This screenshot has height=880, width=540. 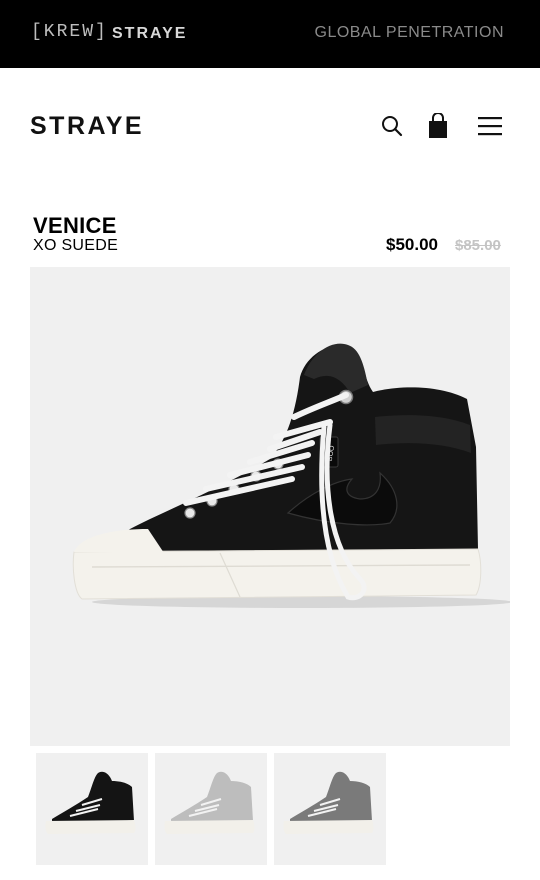 I want to click on top-brand-bar: [KREW] STRAYE GLOBAL PENETRATION, so click(x=270, y=34).